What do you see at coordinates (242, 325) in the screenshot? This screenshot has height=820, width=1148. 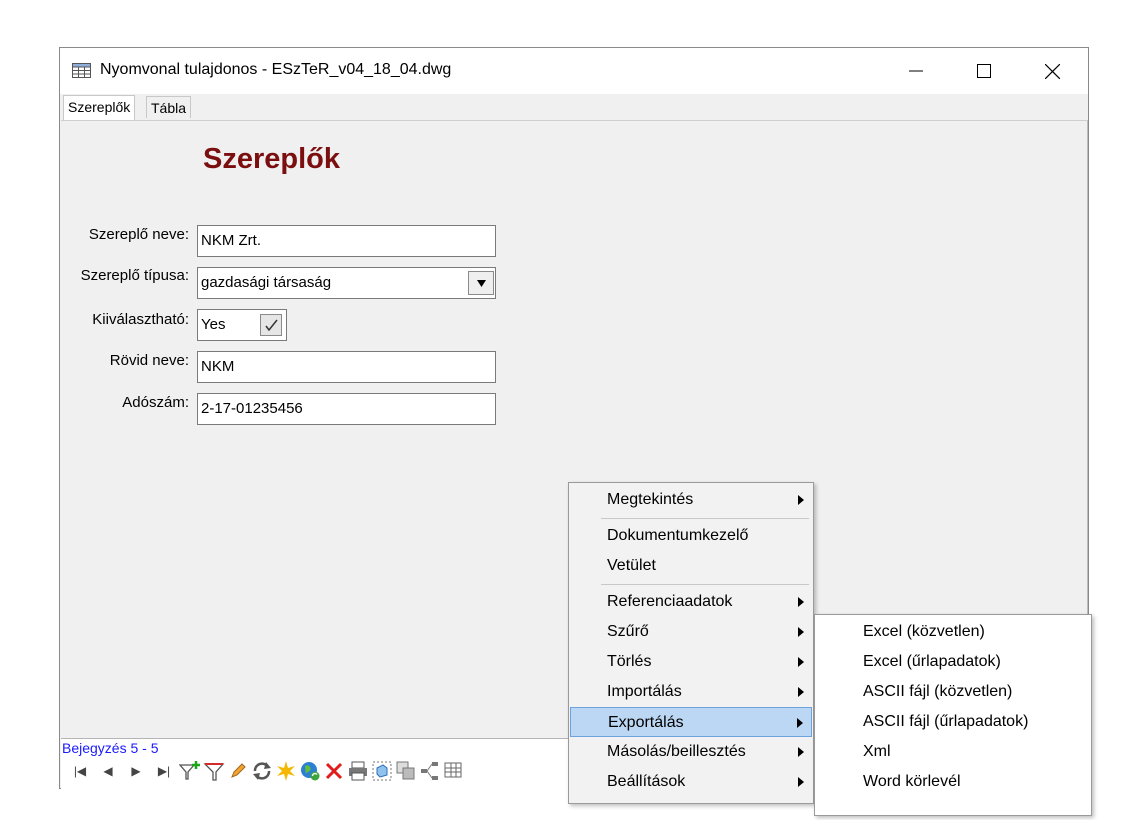 I see `selectable-field: Yes` at bounding box center [242, 325].